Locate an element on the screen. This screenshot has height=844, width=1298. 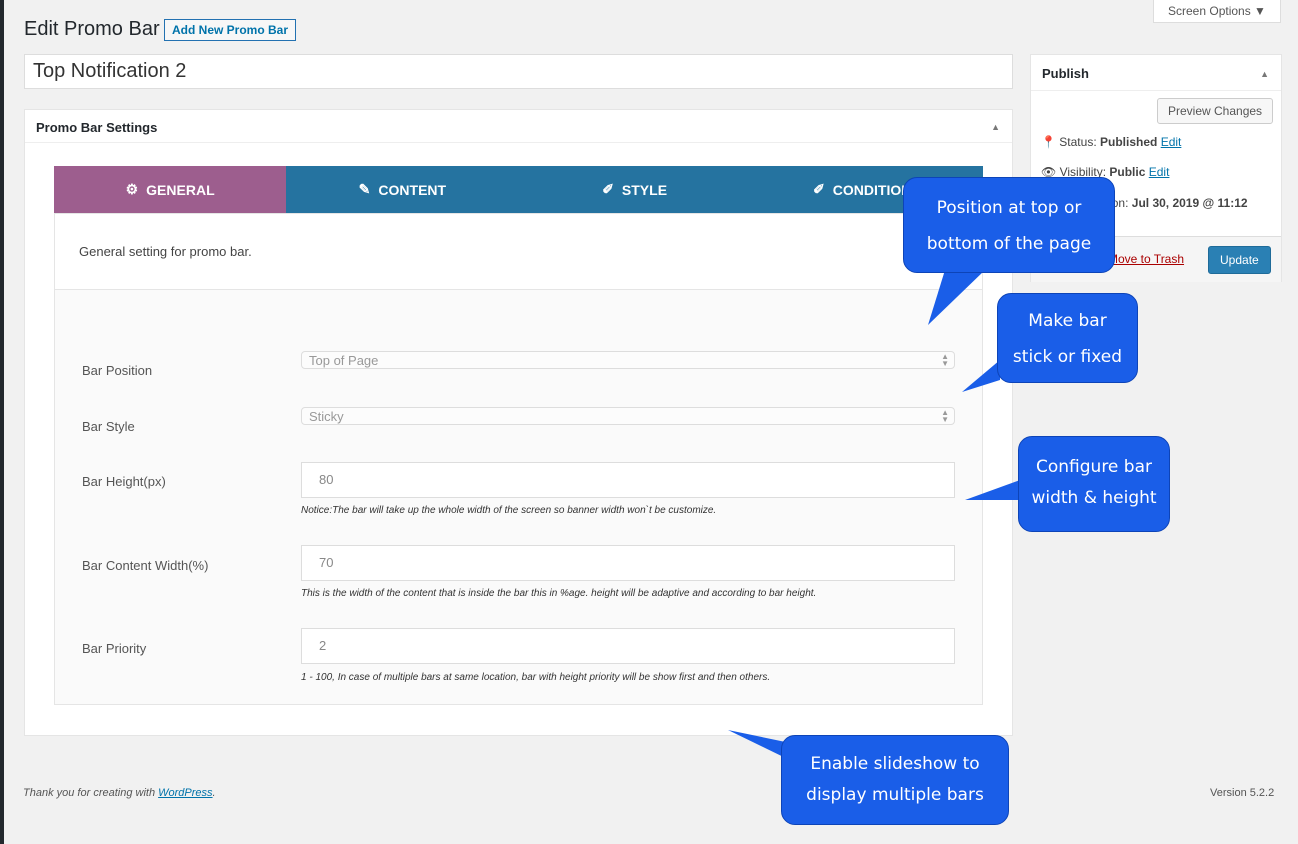
callout-style: Make bar stick or fixed is located at coordinates (1067, 338).